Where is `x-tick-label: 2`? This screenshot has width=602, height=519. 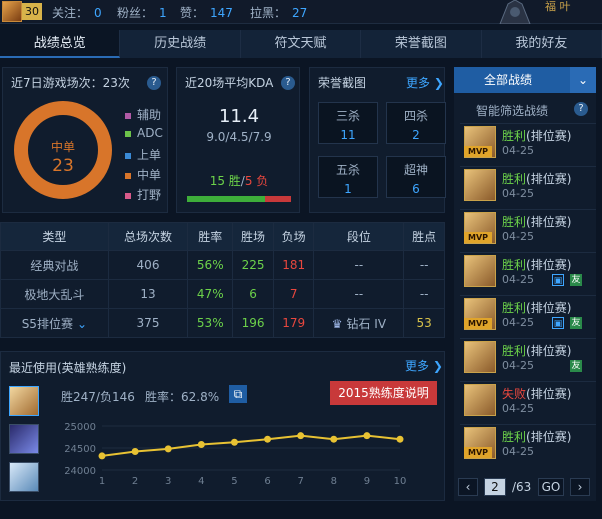 x-tick-label: 2 is located at coordinates (135, 481).